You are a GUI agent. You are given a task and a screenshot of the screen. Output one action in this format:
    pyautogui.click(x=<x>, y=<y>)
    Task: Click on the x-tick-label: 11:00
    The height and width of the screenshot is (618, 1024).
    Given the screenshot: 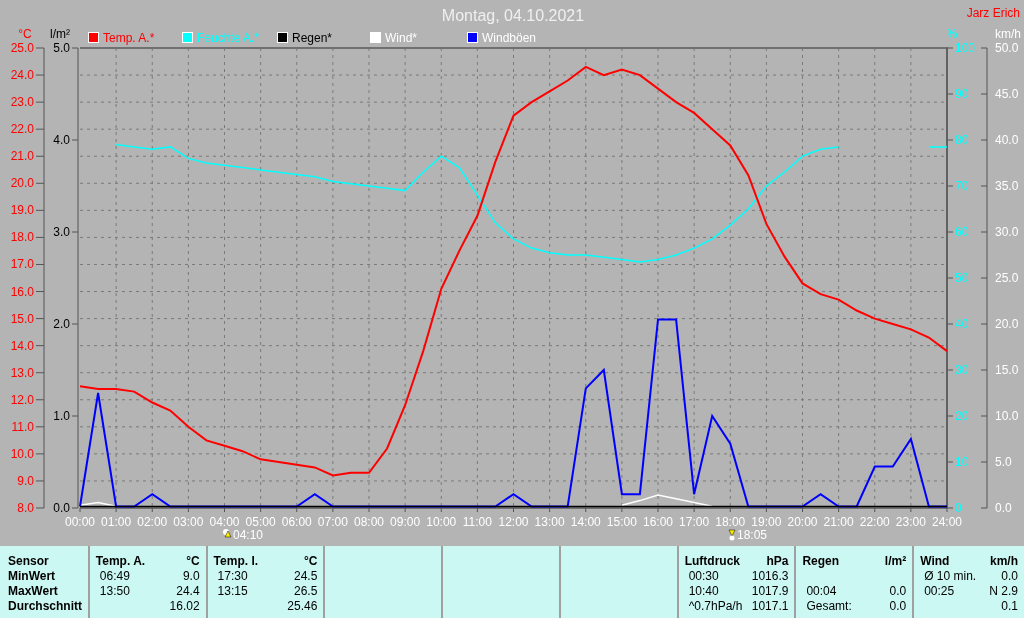 What is the action you would take?
    pyautogui.click(x=477, y=522)
    